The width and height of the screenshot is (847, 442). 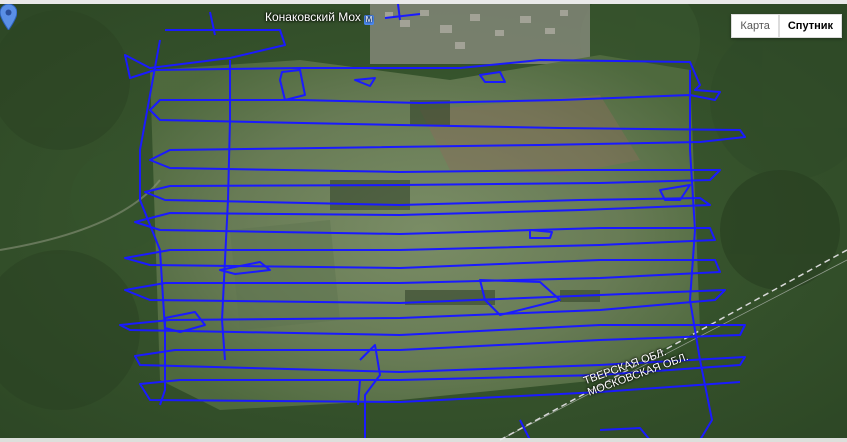 I want to click on map-footer-bar, so click(x=423, y=440).